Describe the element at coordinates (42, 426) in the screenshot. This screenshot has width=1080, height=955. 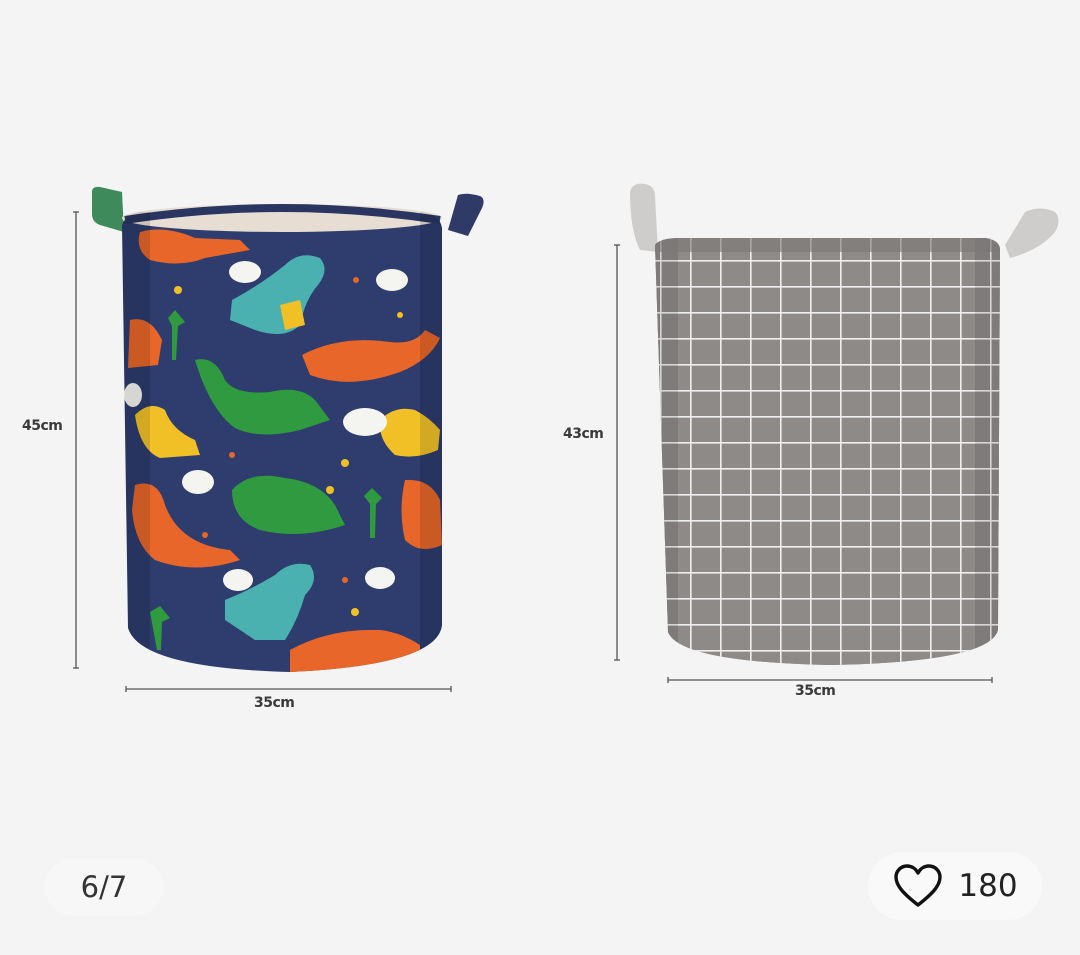
I see `dino-height-label: 45cm` at that location.